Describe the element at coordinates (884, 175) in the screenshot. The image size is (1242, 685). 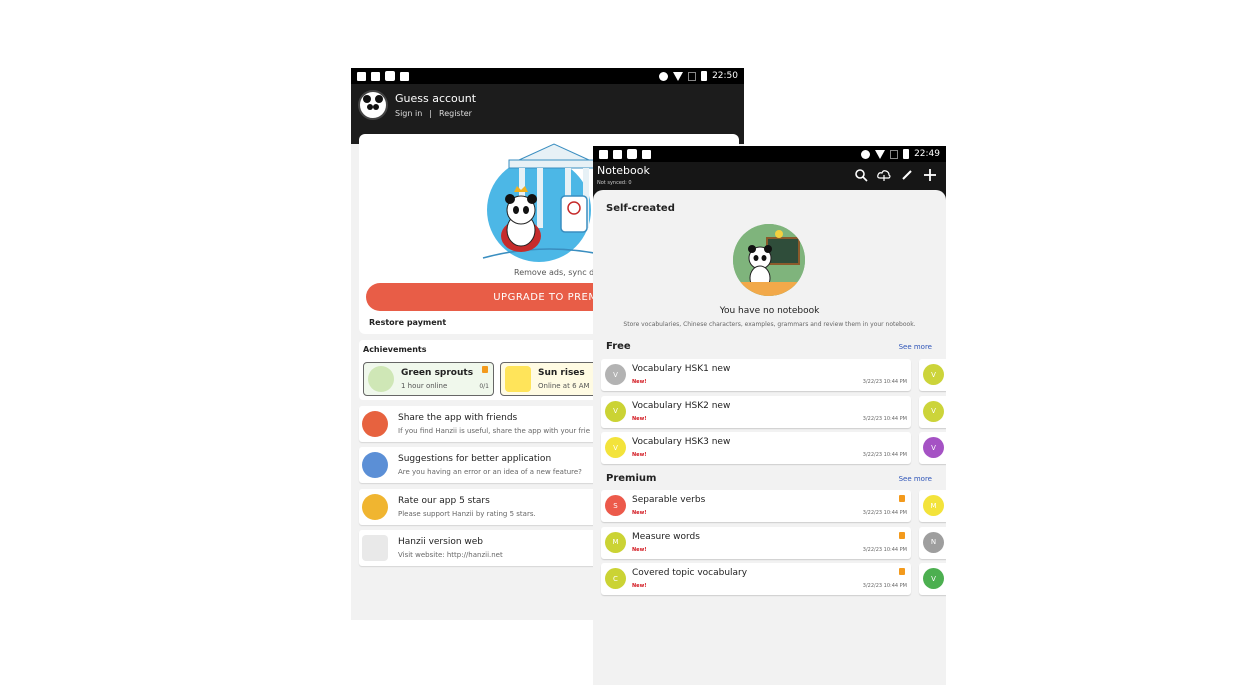
I see `cloud-sync-icon` at that location.